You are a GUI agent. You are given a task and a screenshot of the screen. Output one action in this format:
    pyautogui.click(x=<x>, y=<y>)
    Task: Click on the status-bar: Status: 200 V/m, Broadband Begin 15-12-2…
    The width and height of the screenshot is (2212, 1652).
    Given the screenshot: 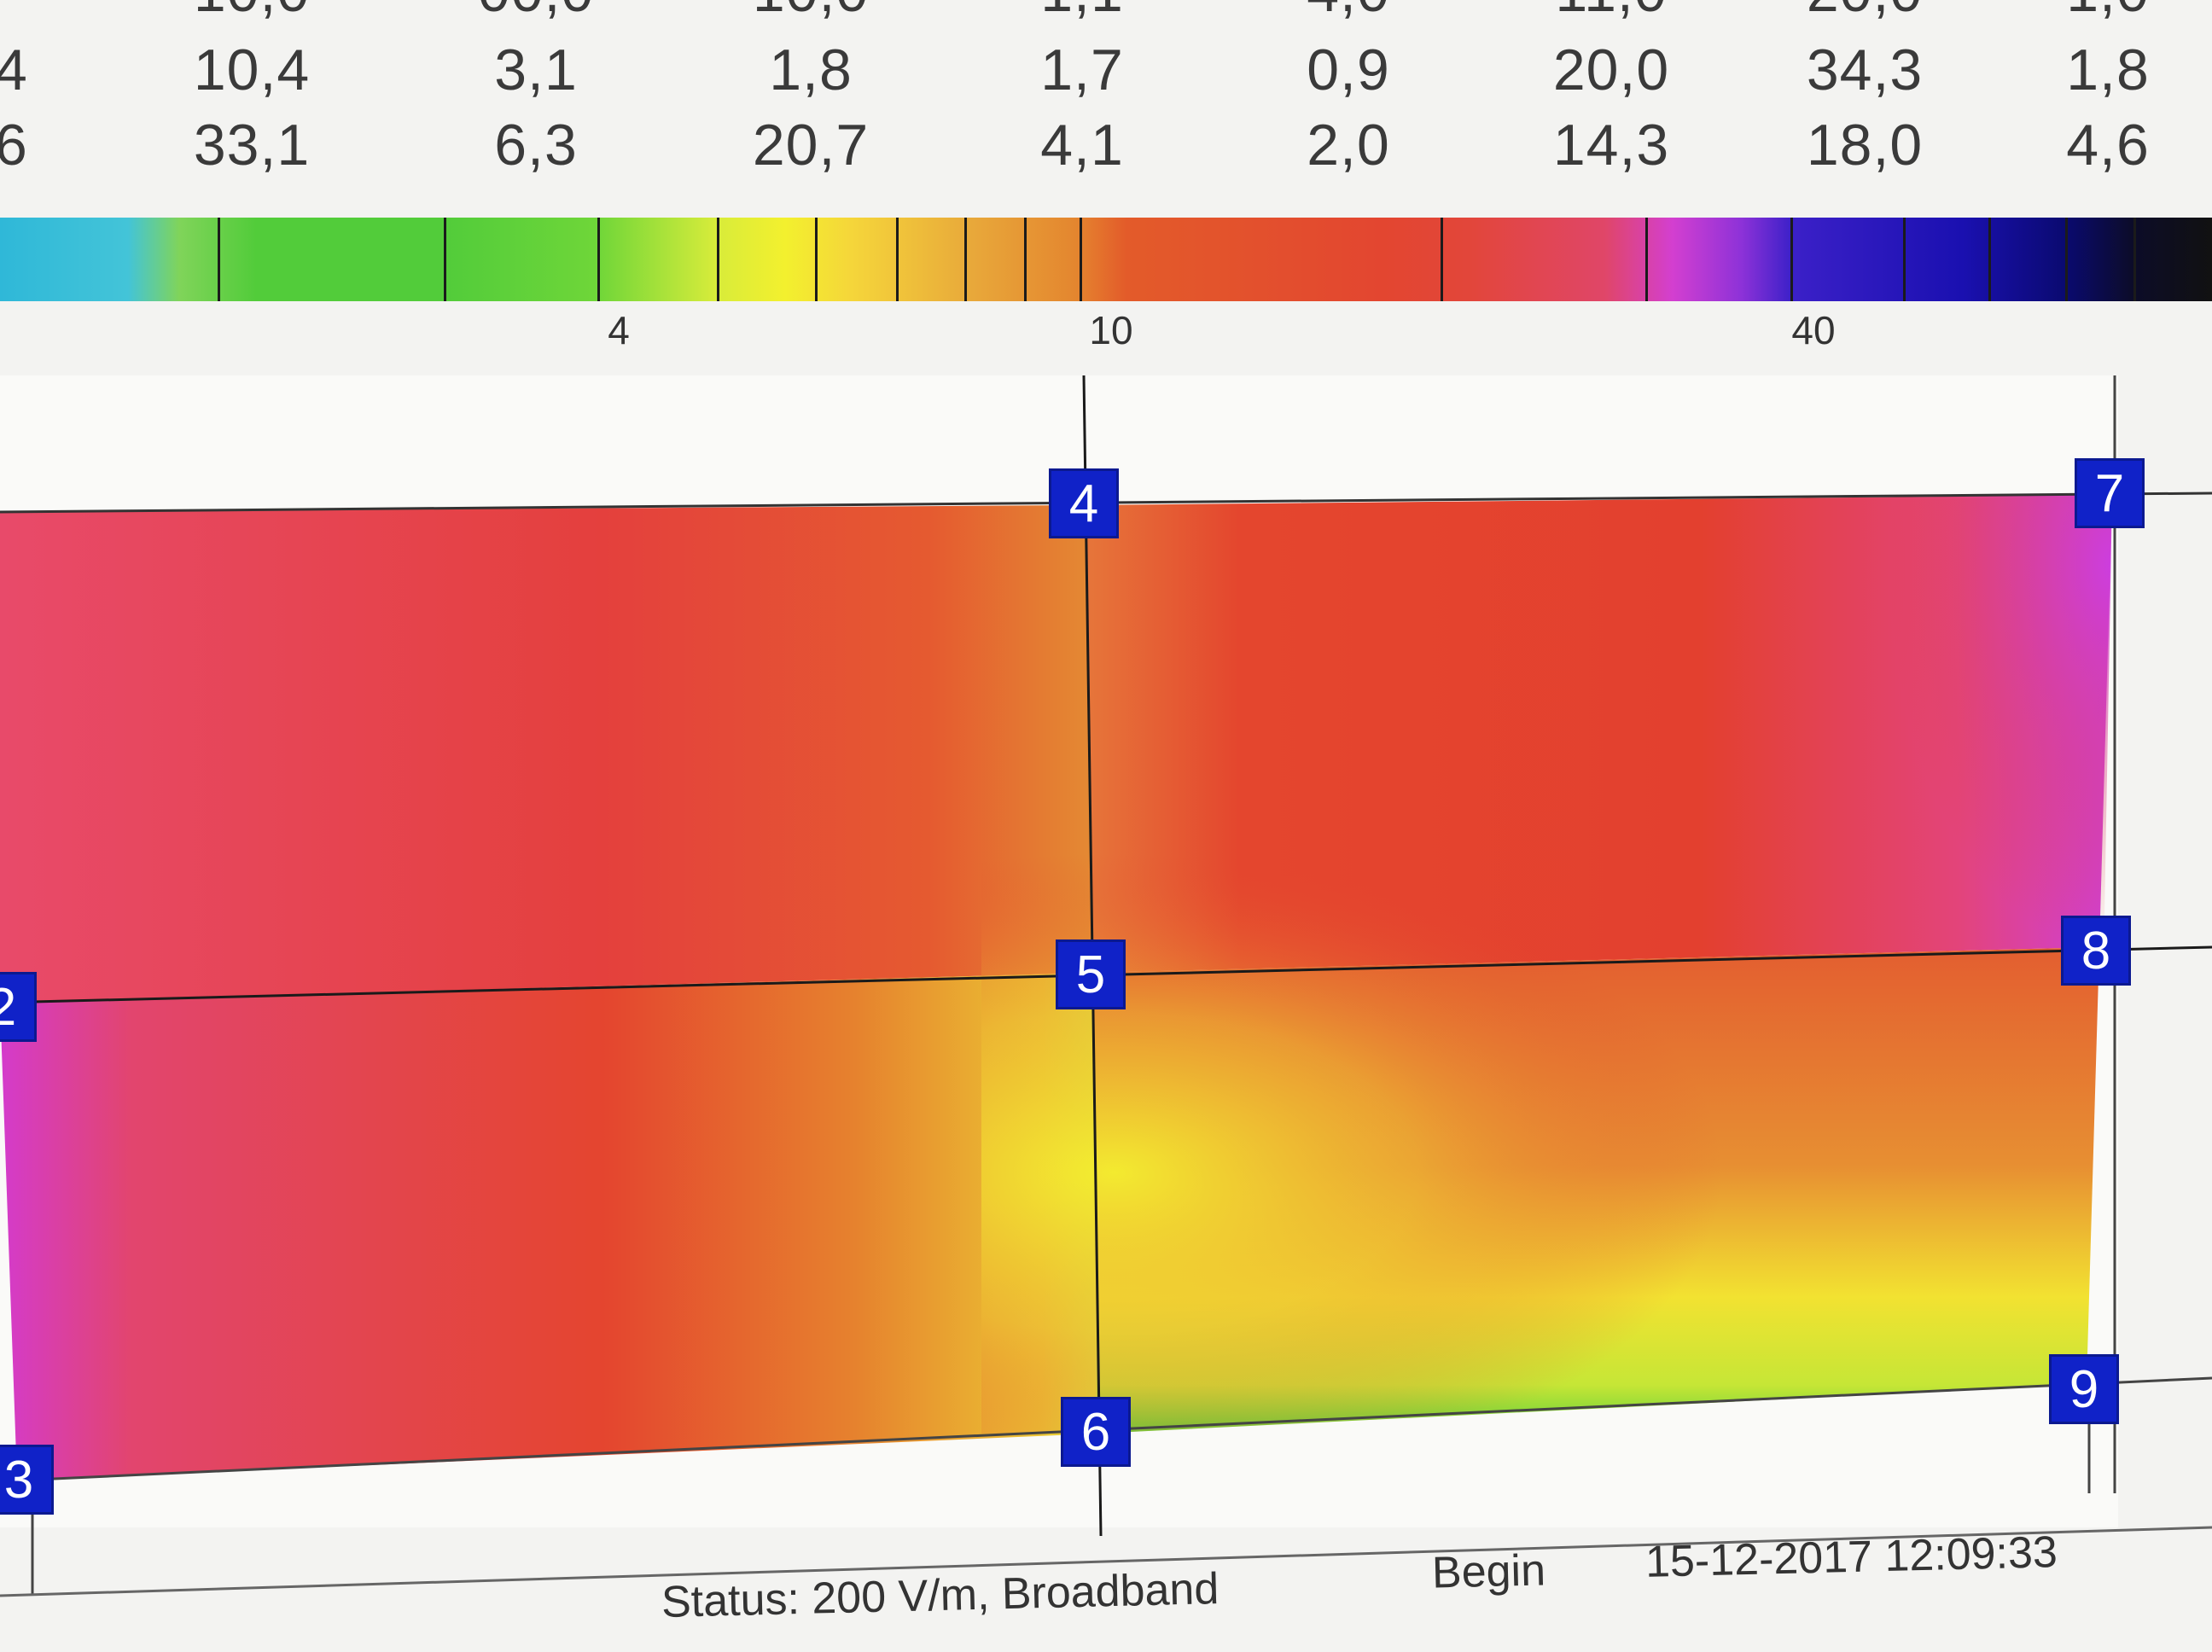 What is the action you would take?
    pyautogui.click(x=1106, y=1589)
    